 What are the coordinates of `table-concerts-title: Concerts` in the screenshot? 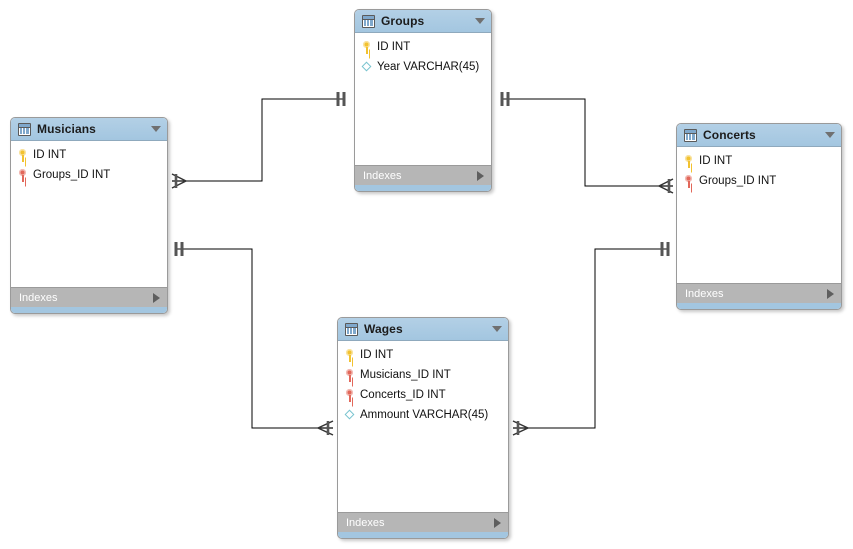 It's located at (729, 135).